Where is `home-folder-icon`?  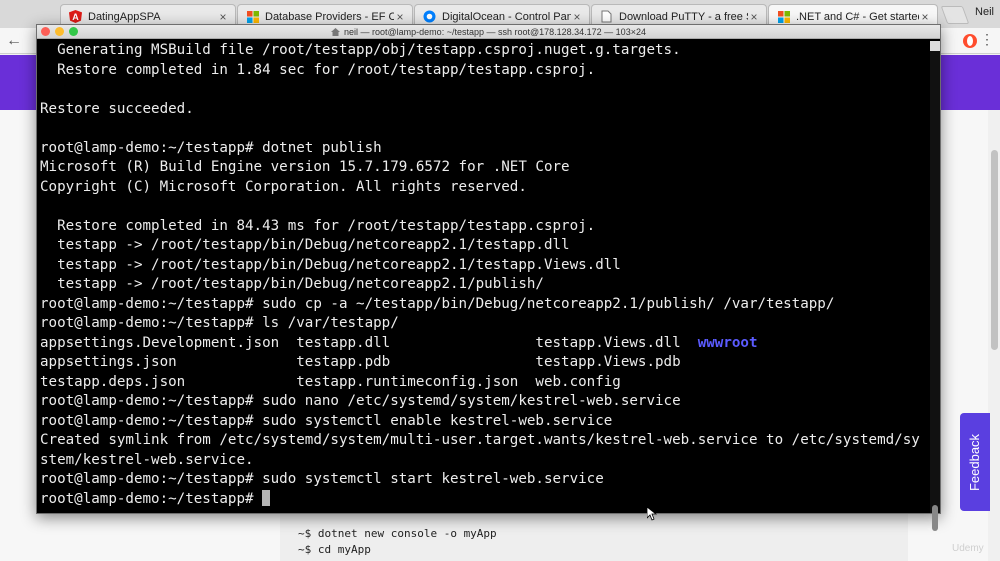 home-folder-icon is located at coordinates (336, 32).